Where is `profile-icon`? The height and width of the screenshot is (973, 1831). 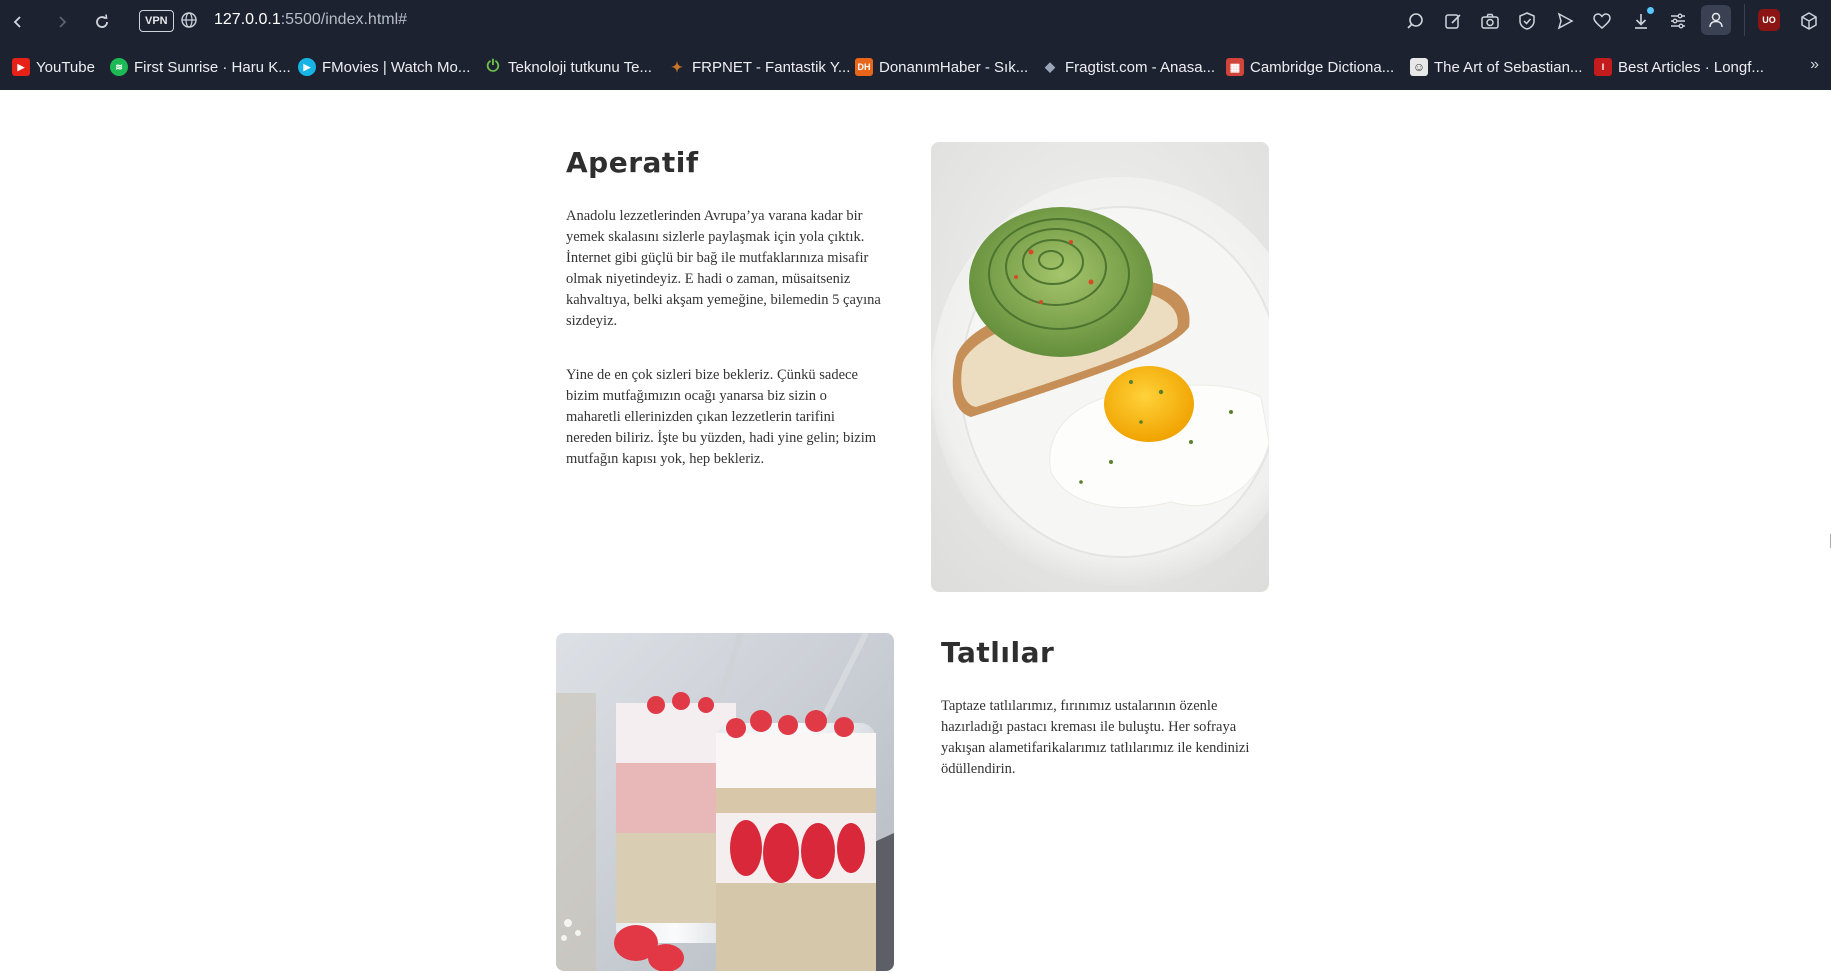
profile-icon is located at coordinates (1716, 20).